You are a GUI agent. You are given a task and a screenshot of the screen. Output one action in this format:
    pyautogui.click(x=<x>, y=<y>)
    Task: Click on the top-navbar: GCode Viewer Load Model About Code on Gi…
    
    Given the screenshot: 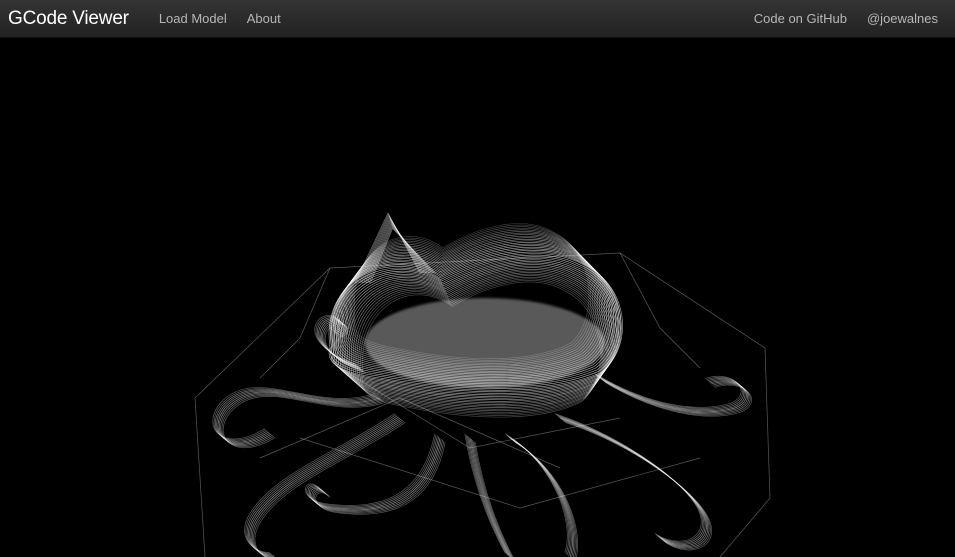 What is the action you would take?
    pyautogui.click(x=477, y=19)
    